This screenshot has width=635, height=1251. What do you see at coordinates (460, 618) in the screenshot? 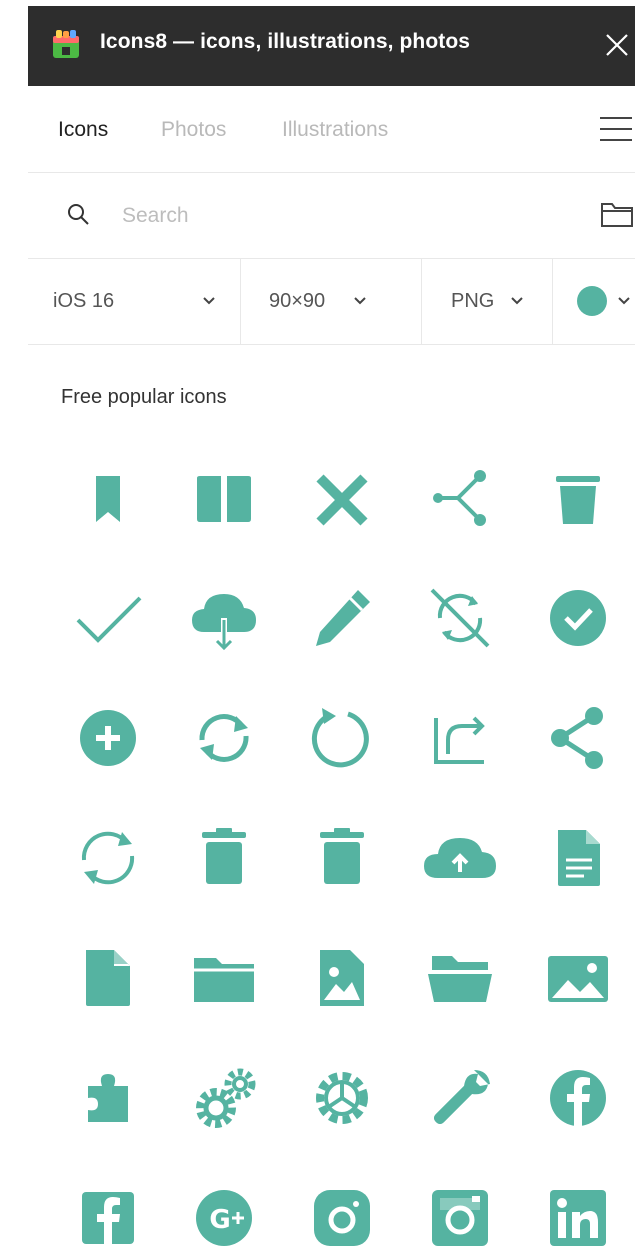
I see `sync-off-icon` at bounding box center [460, 618].